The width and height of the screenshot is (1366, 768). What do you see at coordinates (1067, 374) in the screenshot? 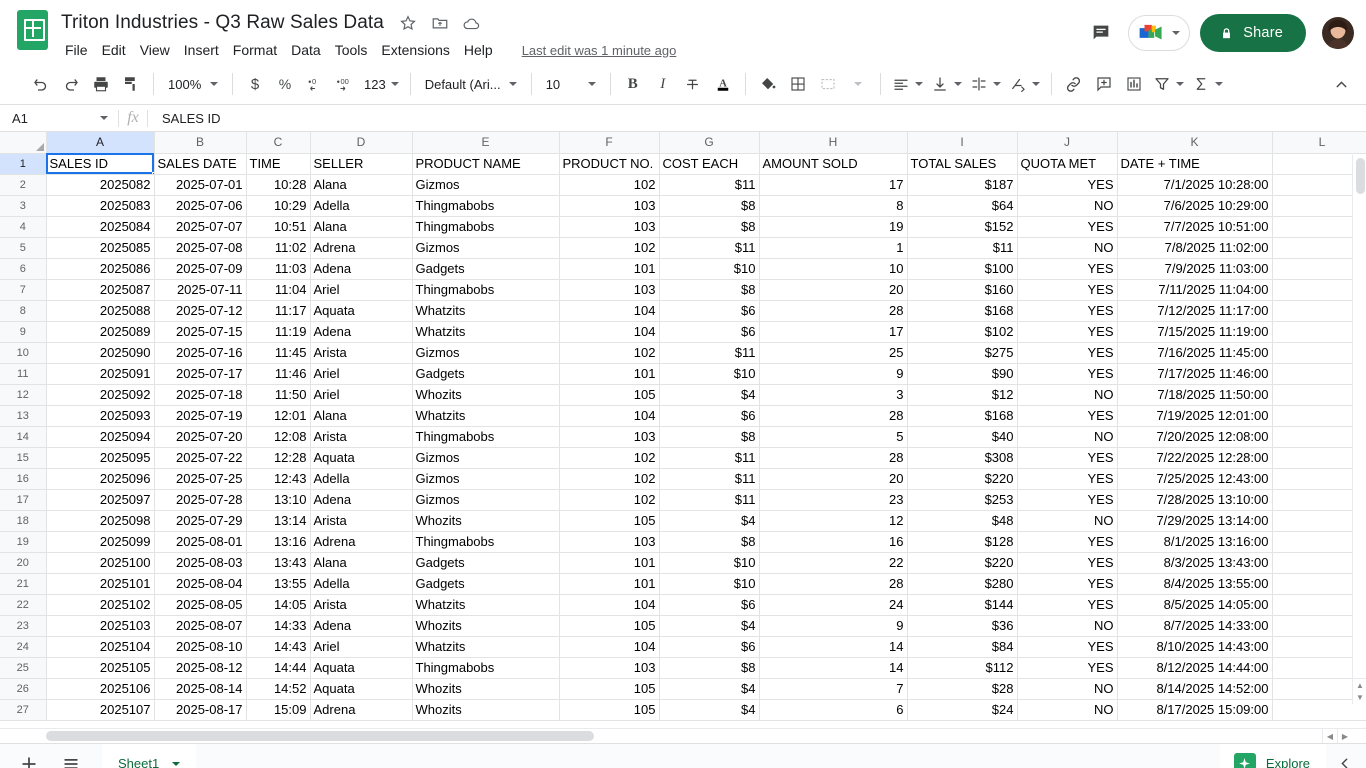
I see `cell-J11: YES` at bounding box center [1067, 374].